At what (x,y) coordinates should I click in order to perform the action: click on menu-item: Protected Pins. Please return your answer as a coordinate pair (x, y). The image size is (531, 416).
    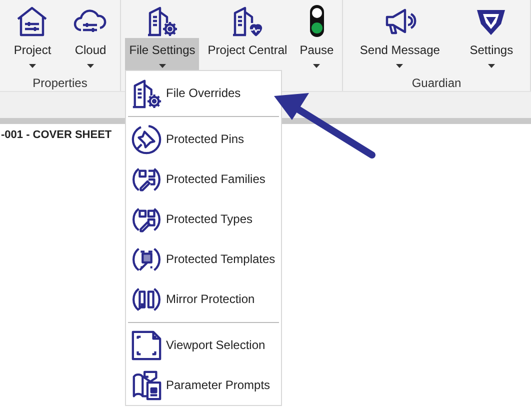
    Looking at the image, I should click on (203, 139).